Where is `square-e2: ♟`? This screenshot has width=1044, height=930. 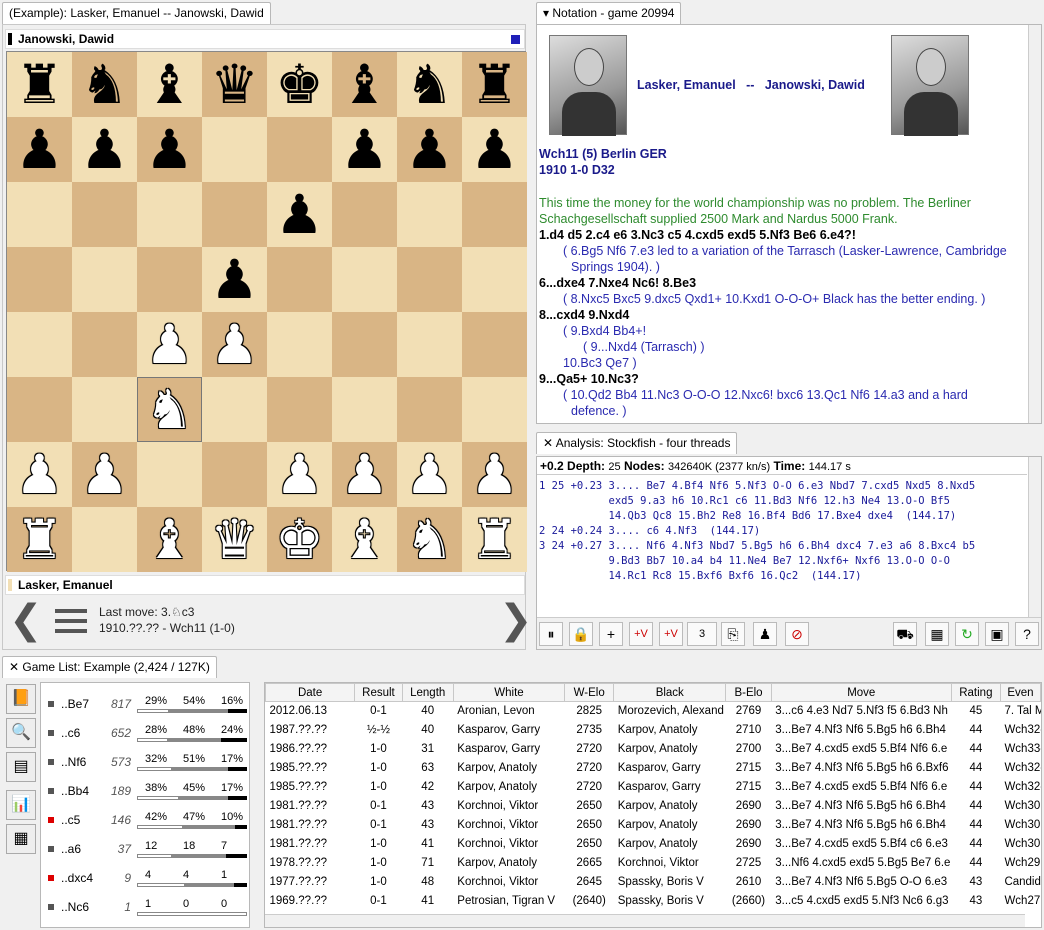
square-e2: ♟ is located at coordinates (299, 474).